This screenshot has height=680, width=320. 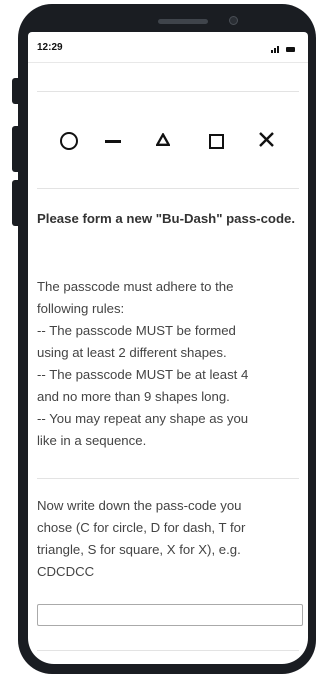 What do you see at coordinates (277, 49) in the screenshot?
I see `signal-icon` at bounding box center [277, 49].